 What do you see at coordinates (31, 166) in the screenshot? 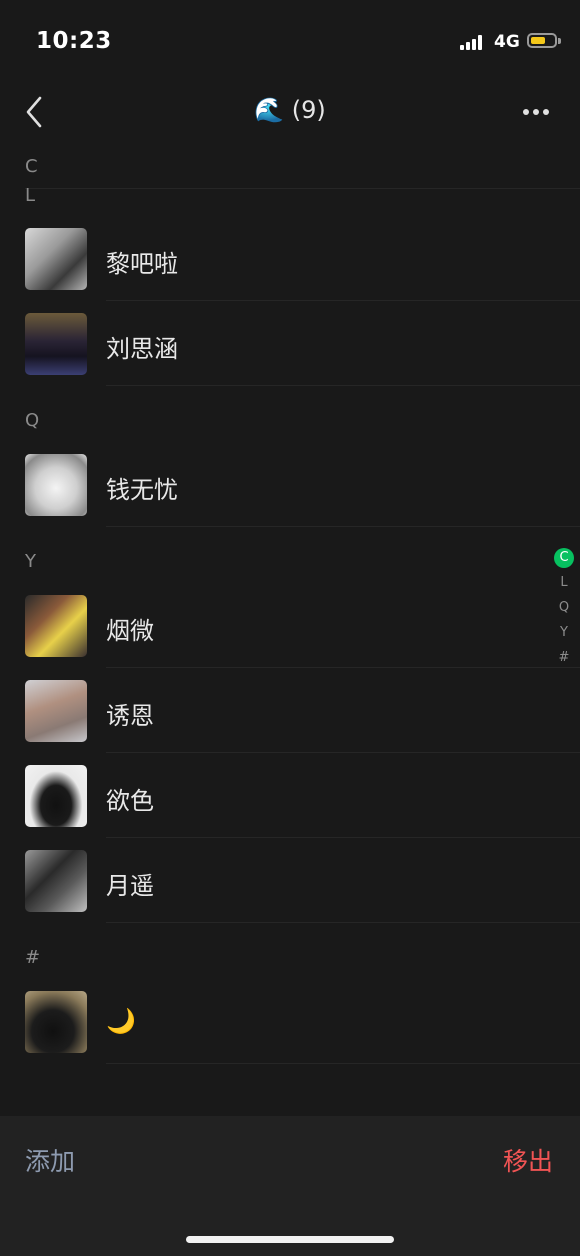
I see `section-header-c: C` at bounding box center [31, 166].